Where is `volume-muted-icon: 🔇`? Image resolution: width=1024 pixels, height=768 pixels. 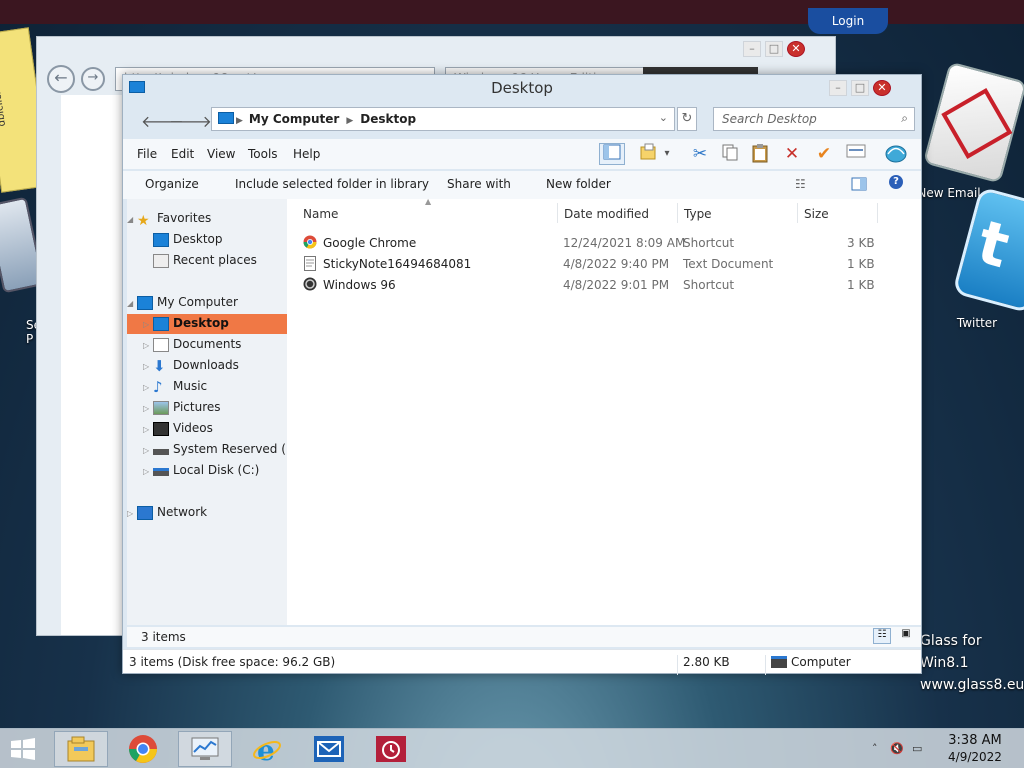 volume-muted-icon: 🔇 is located at coordinates (897, 748).